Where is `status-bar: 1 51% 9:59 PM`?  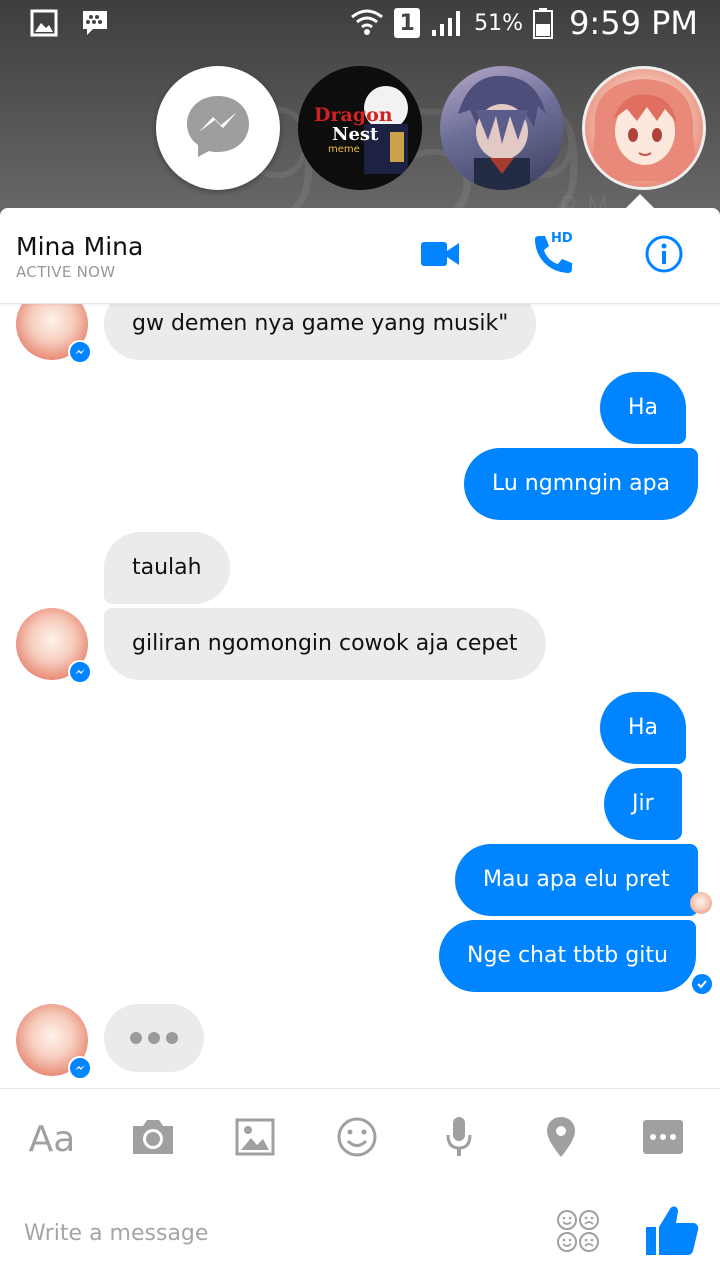
status-bar: 1 51% 9:59 PM is located at coordinates (360, 23).